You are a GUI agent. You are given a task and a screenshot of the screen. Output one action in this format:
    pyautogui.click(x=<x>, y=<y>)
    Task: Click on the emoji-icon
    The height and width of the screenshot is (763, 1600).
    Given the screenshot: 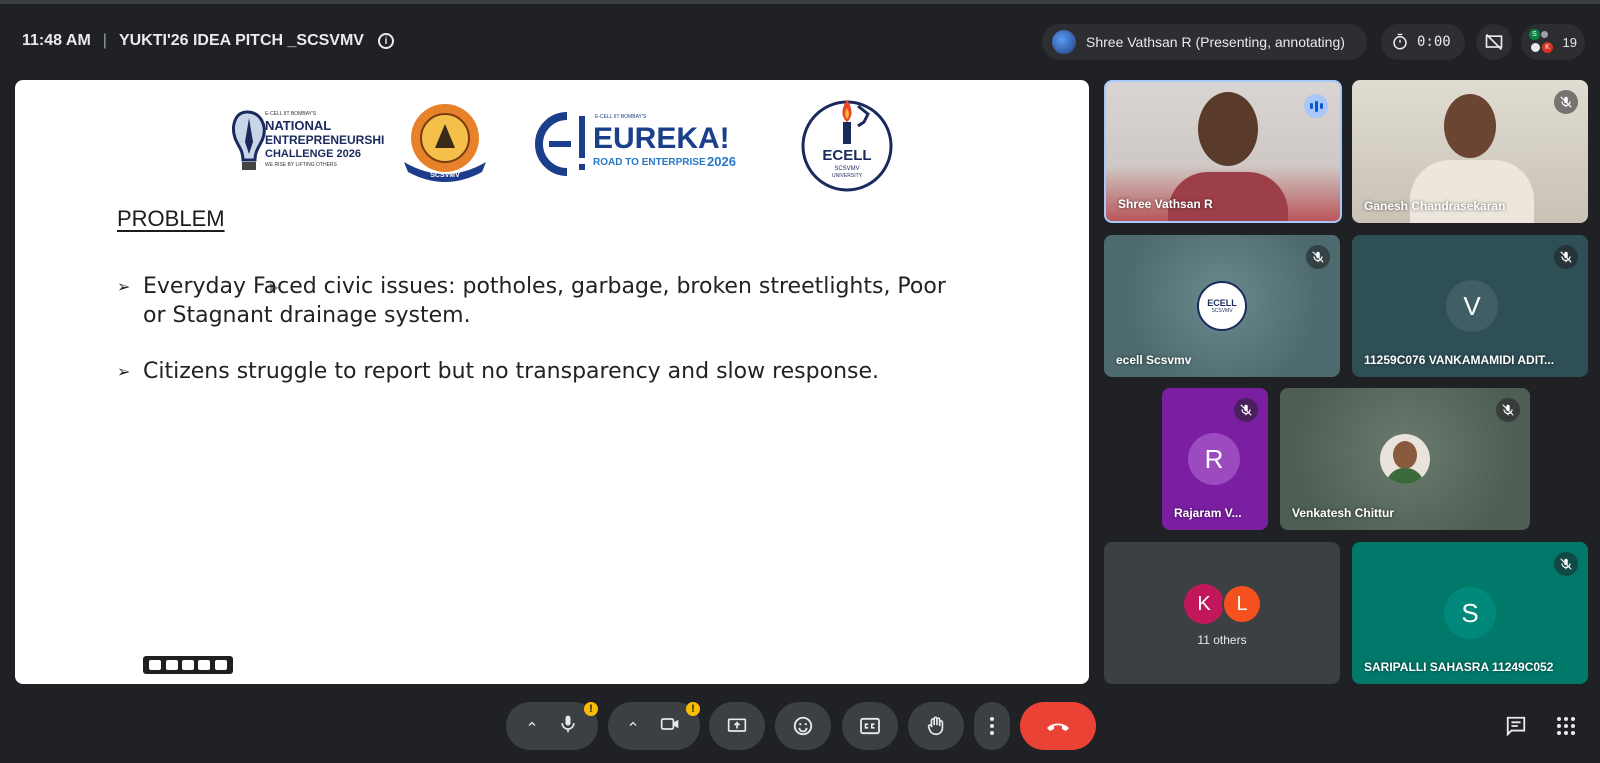 What is the action you would take?
    pyautogui.click(x=803, y=726)
    